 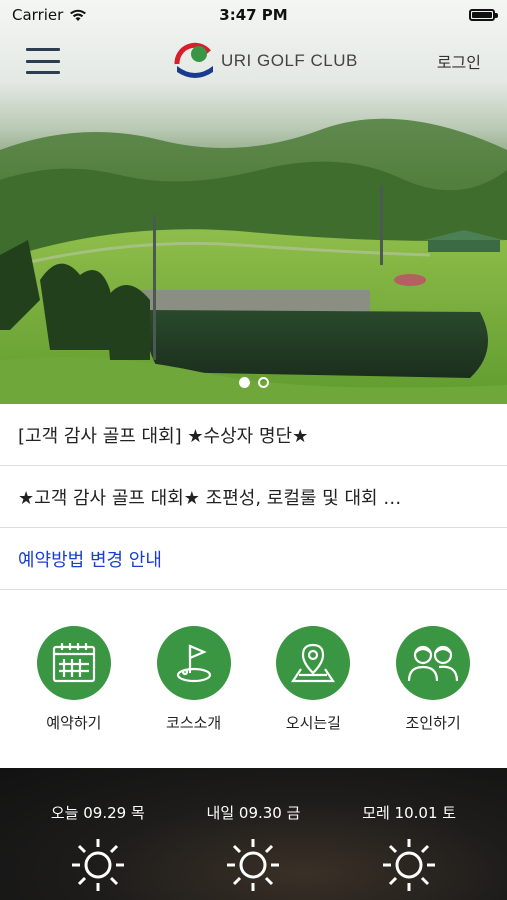 I want to click on app-header: URI GOLF CLUB 로그인, so click(x=253, y=61).